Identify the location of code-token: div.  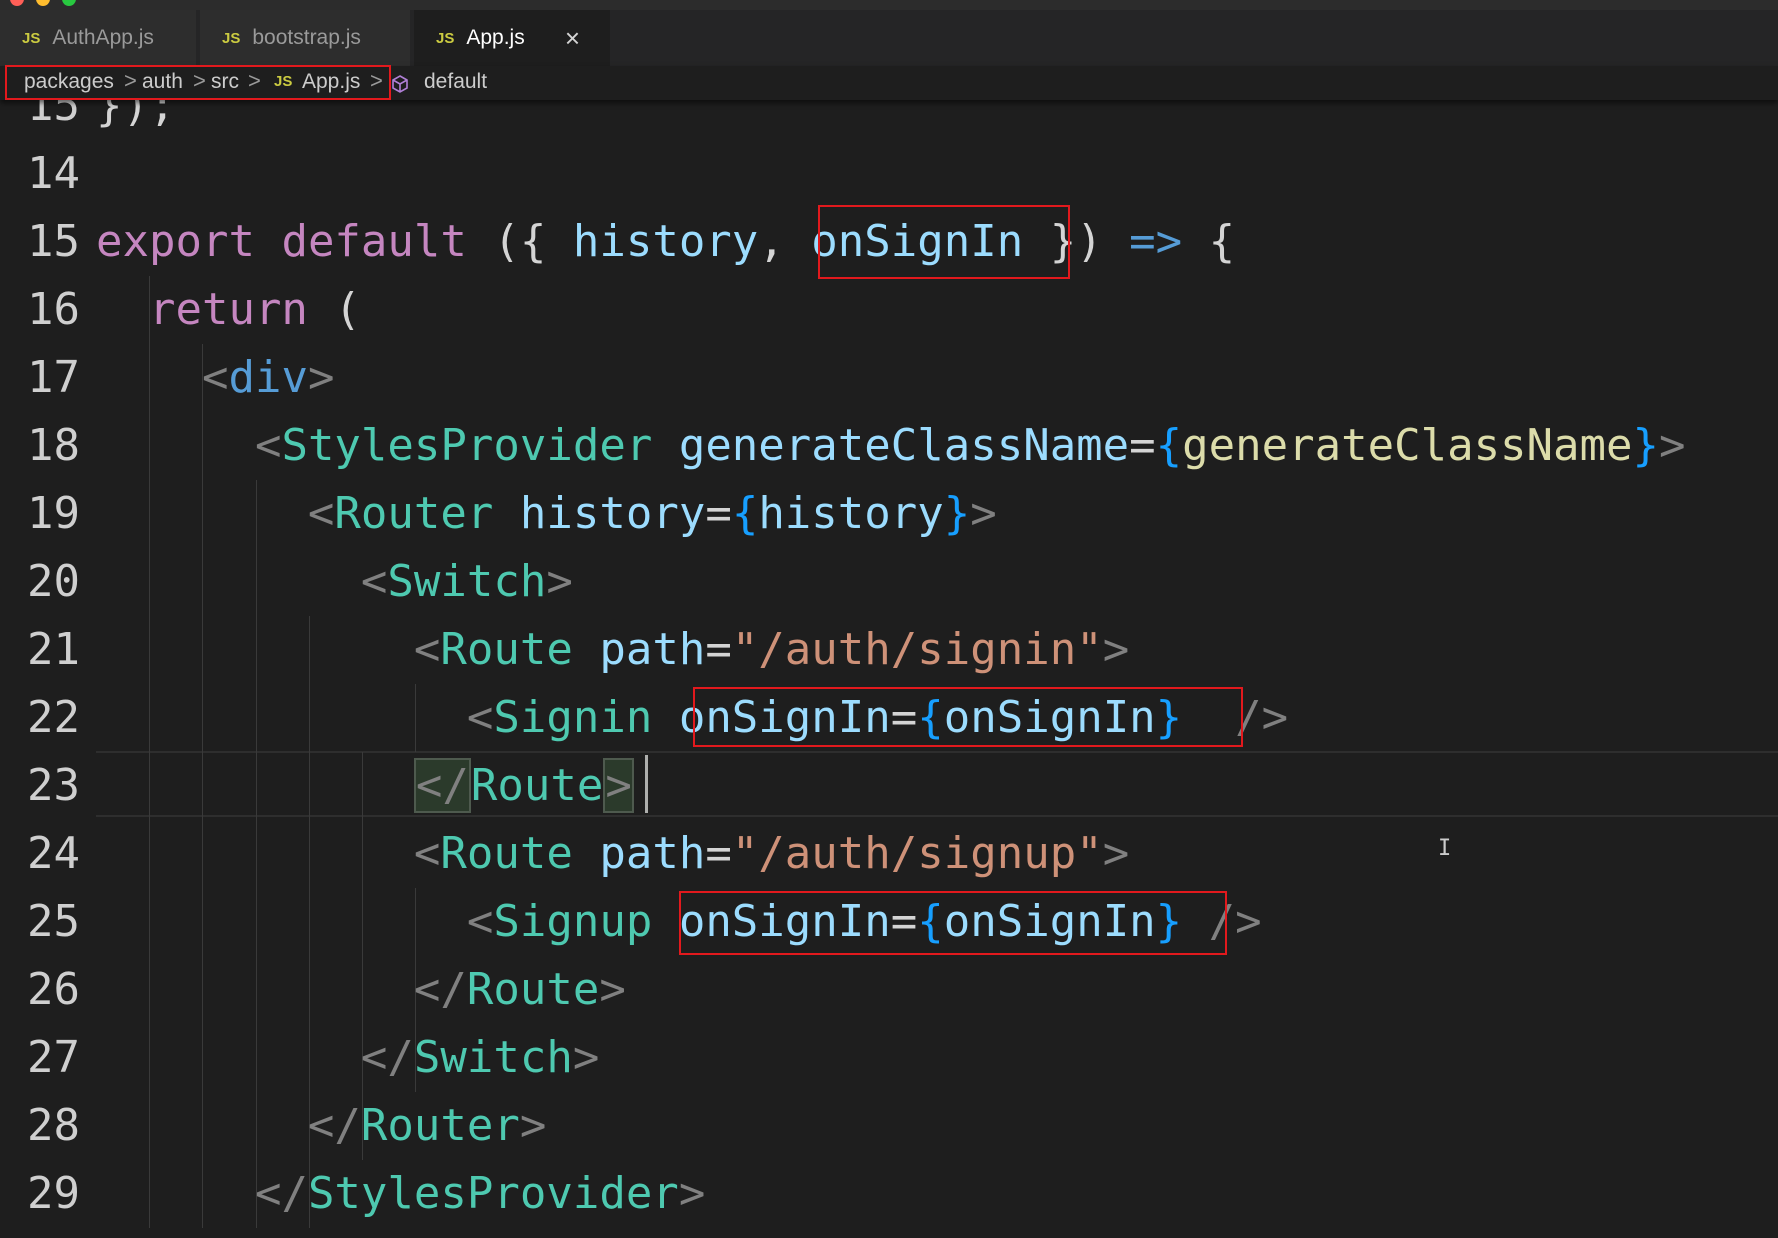
(268, 377).